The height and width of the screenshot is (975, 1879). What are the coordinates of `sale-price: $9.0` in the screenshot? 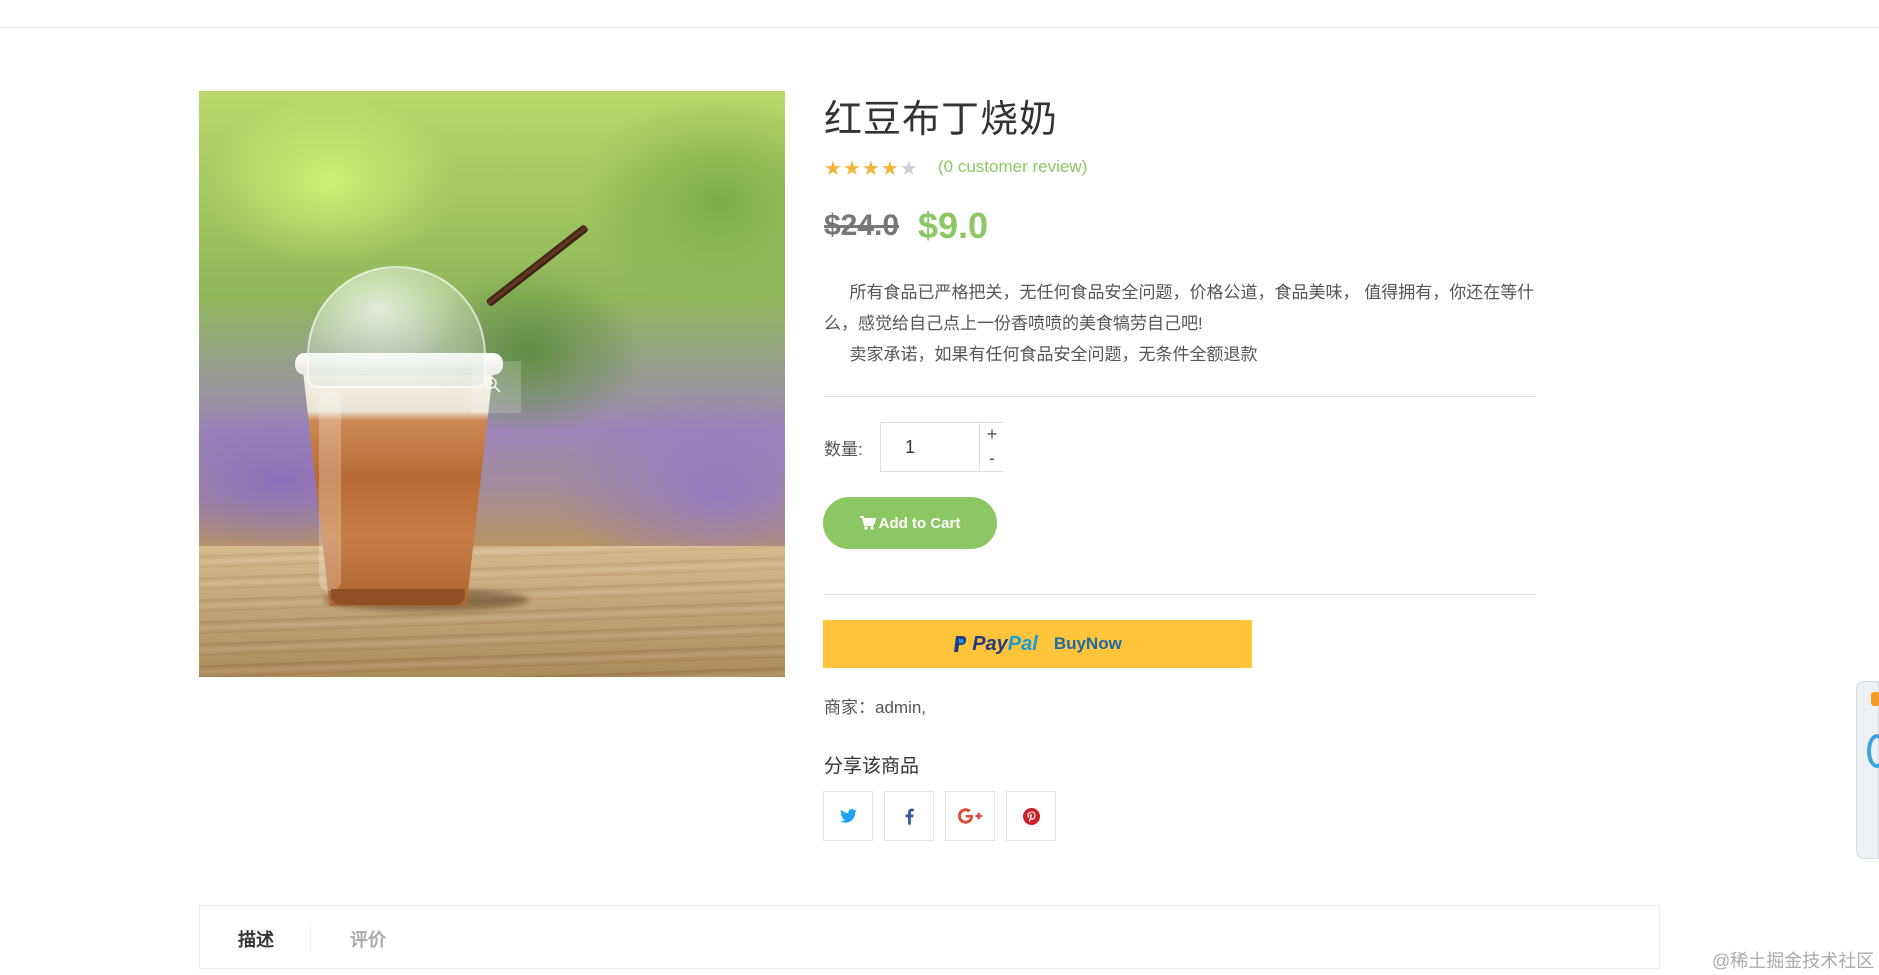 It's located at (953, 225).